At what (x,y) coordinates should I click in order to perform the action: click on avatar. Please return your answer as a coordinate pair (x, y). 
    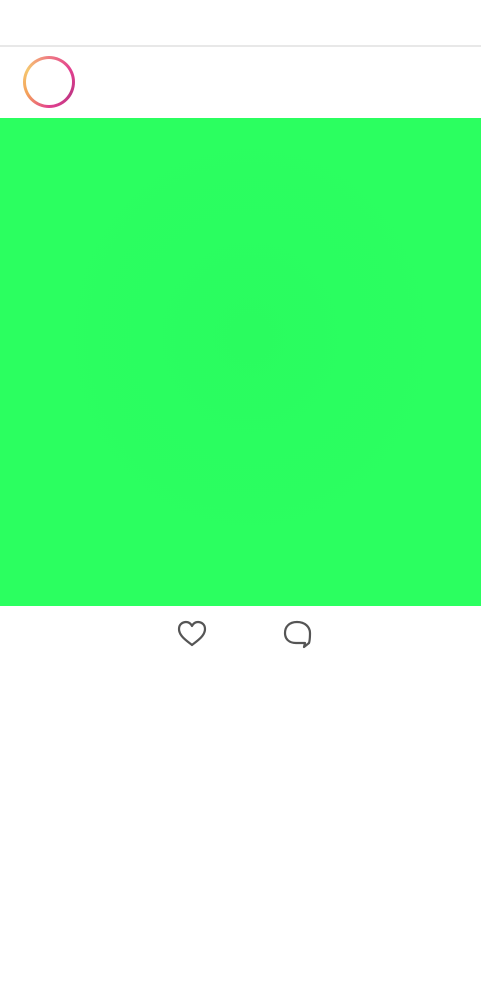
    Looking at the image, I should click on (49, 82).